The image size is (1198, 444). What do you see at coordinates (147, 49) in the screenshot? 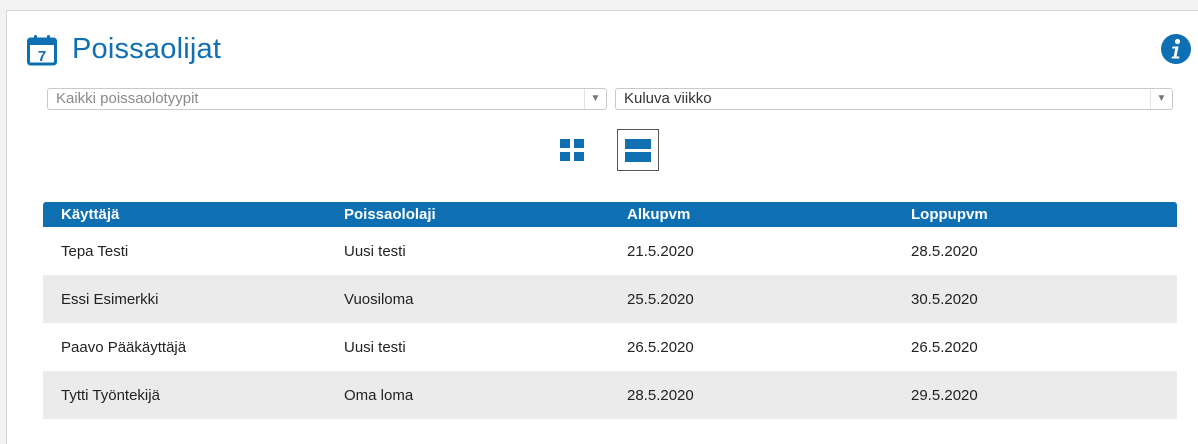
I see `page-title: Poissaolijat` at bounding box center [147, 49].